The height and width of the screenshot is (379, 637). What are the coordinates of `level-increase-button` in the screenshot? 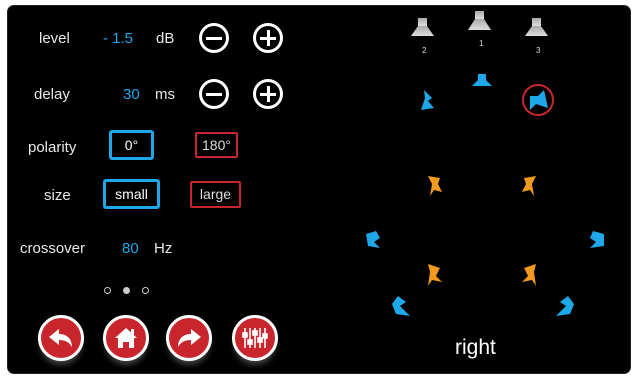 It's located at (268, 38).